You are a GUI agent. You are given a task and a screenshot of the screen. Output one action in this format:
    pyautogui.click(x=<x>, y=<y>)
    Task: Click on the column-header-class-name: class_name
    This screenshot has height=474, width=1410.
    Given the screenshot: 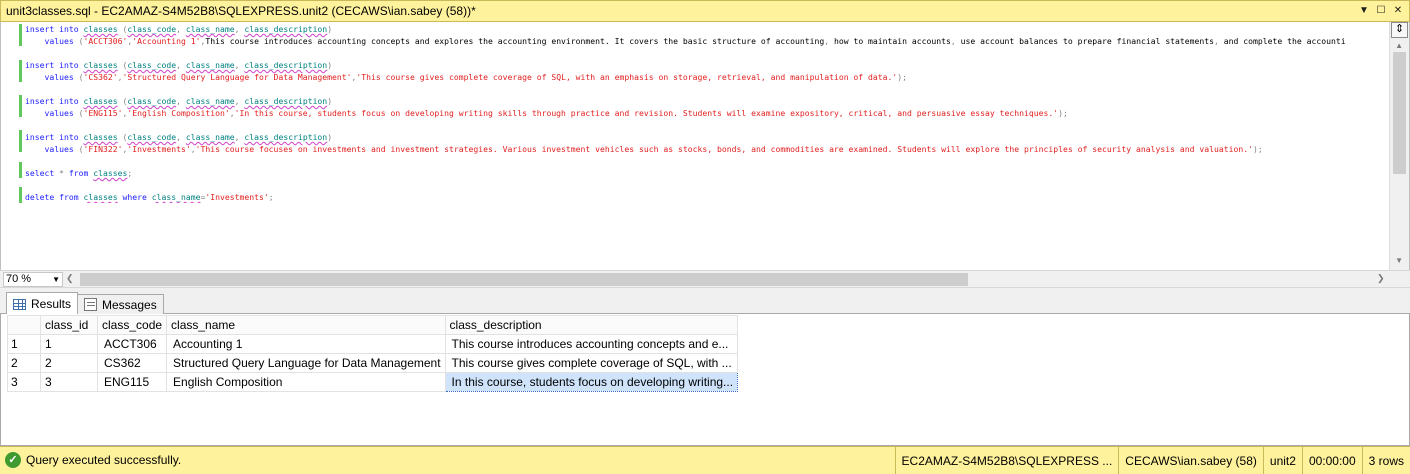 What is the action you would take?
    pyautogui.click(x=306, y=325)
    